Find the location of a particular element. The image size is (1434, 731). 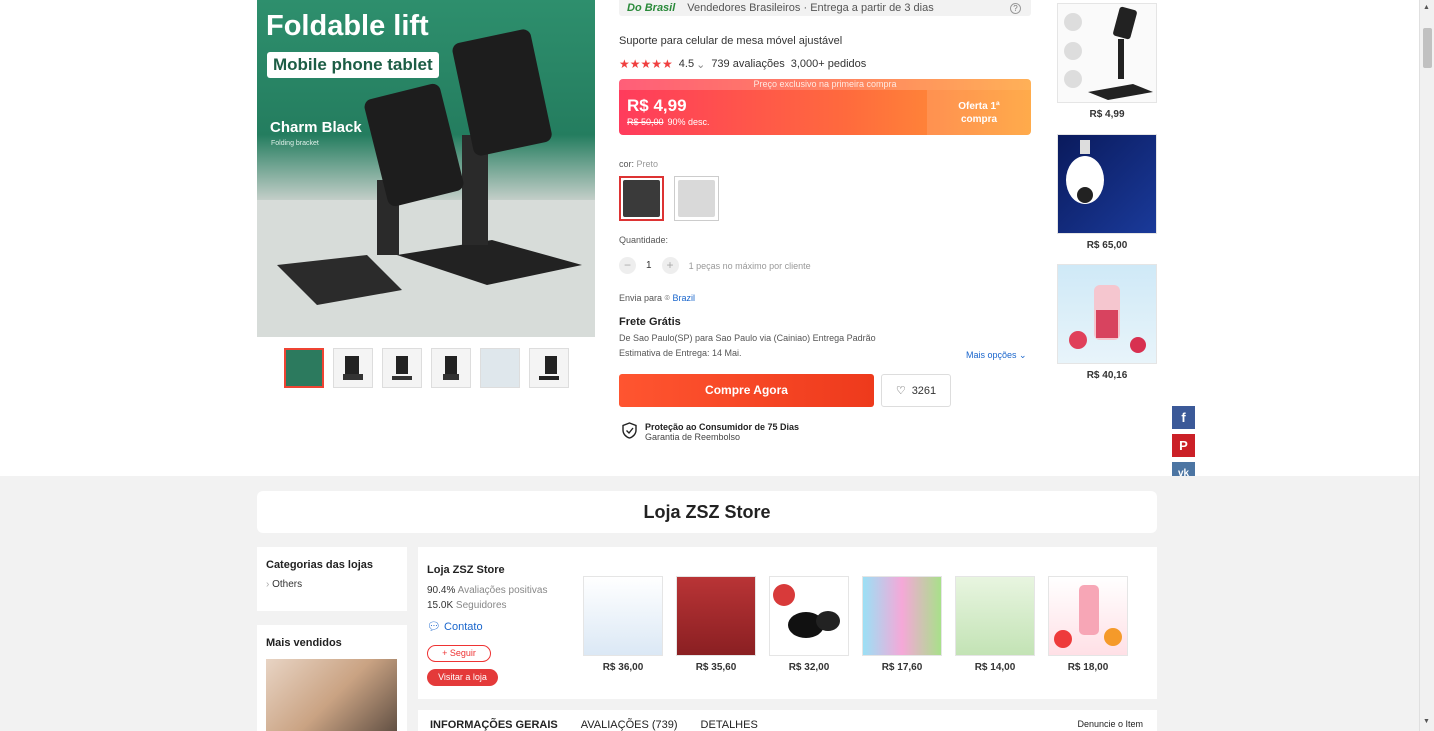

color-value: Preto is located at coordinates (647, 164).